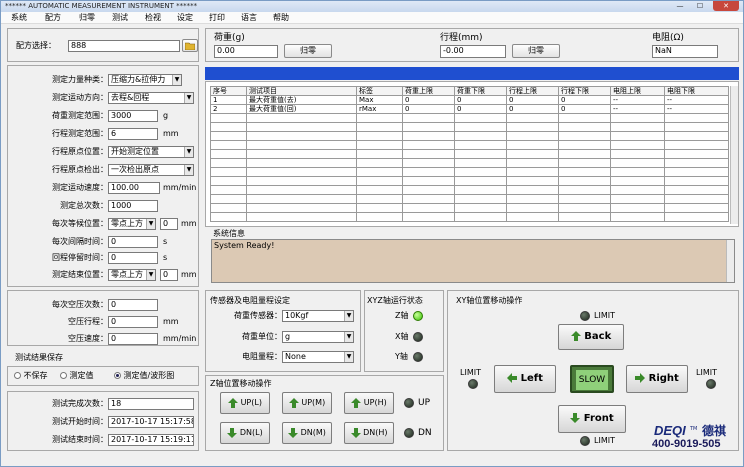 The width and height of the screenshot is (744, 467). I want to click on menu-system: 系统, so click(19, 18).